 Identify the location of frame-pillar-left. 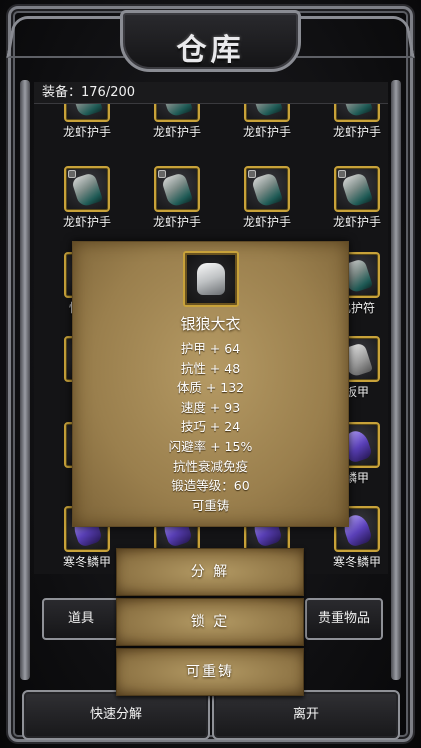
(25, 380).